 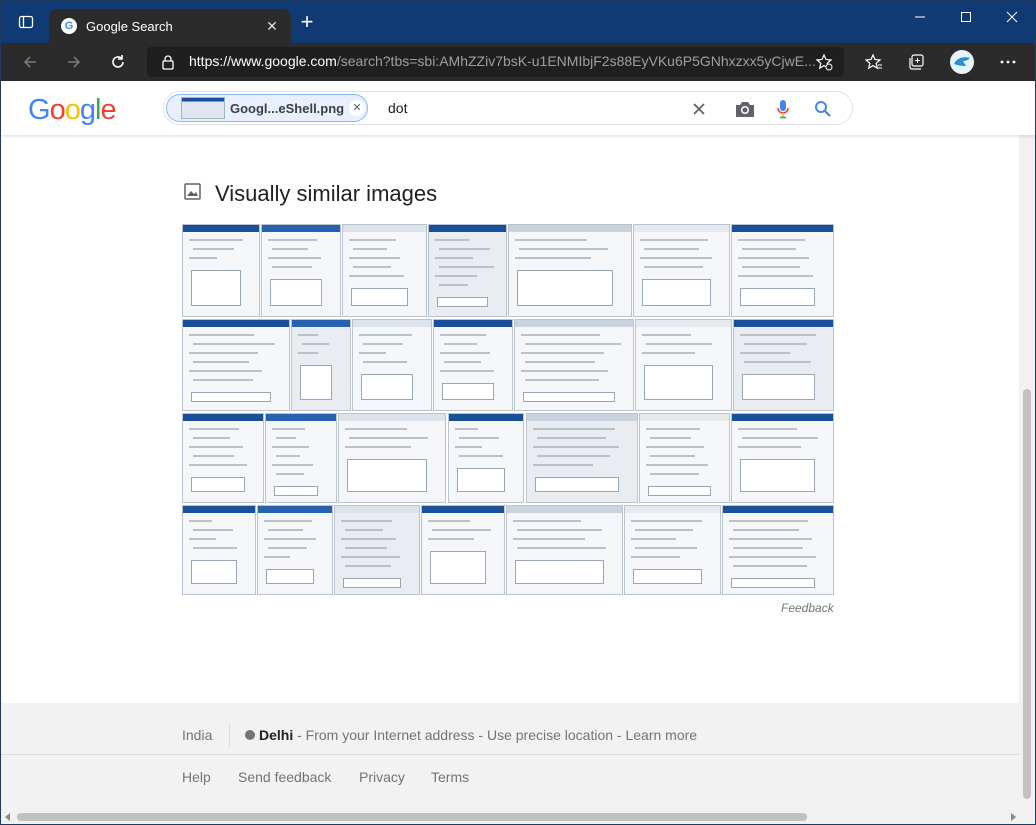 I want to click on city-label: Delhi, so click(x=276, y=735).